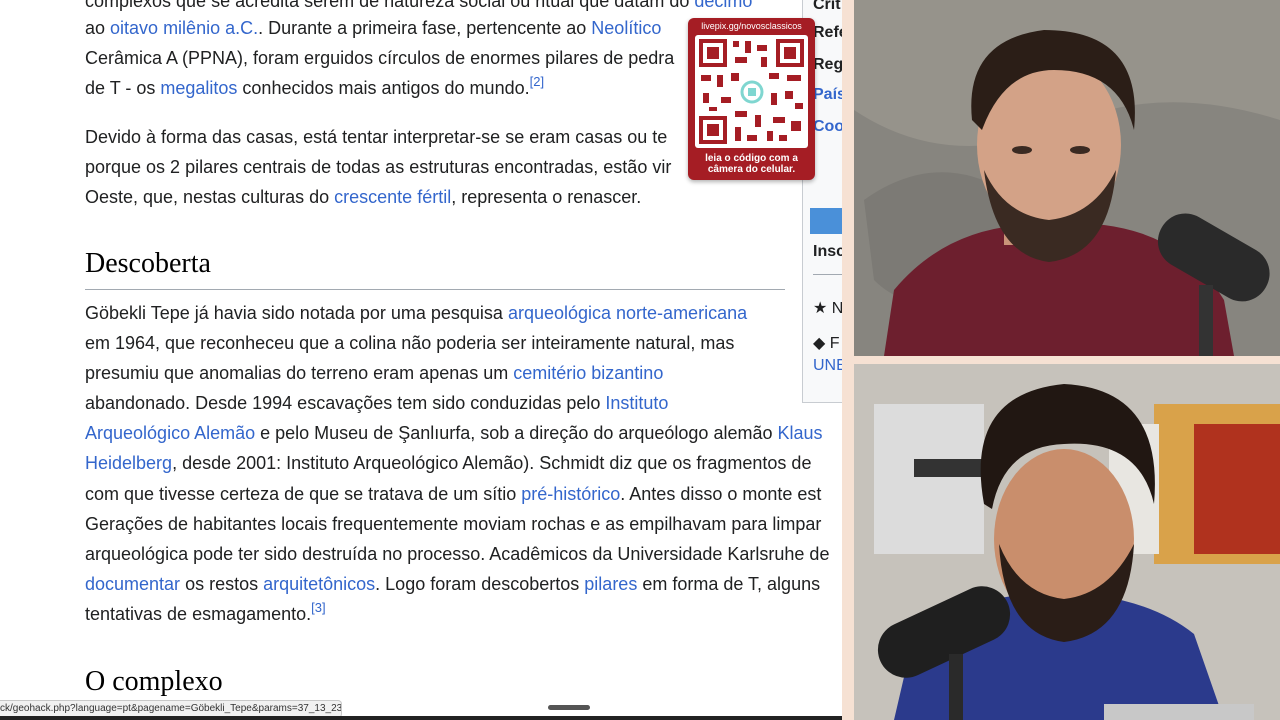  What do you see at coordinates (421, 718) in the screenshot?
I see `bottom-strip` at bounding box center [421, 718].